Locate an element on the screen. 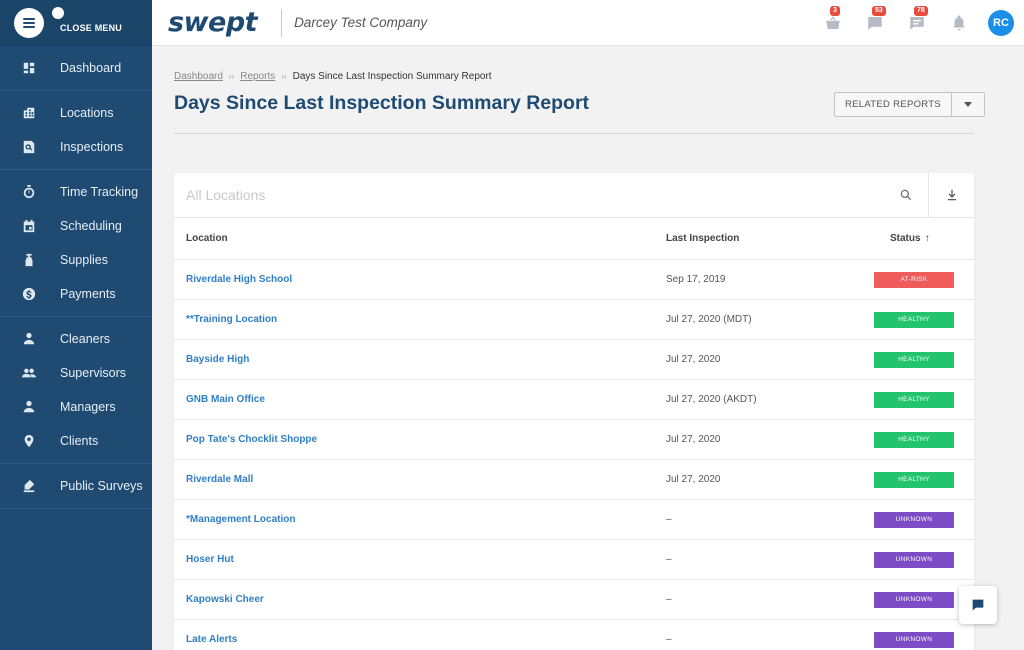 The width and height of the screenshot is (1024, 650). breadcrumb-dashboard: Dashboard is located at coordinates (198, 76).